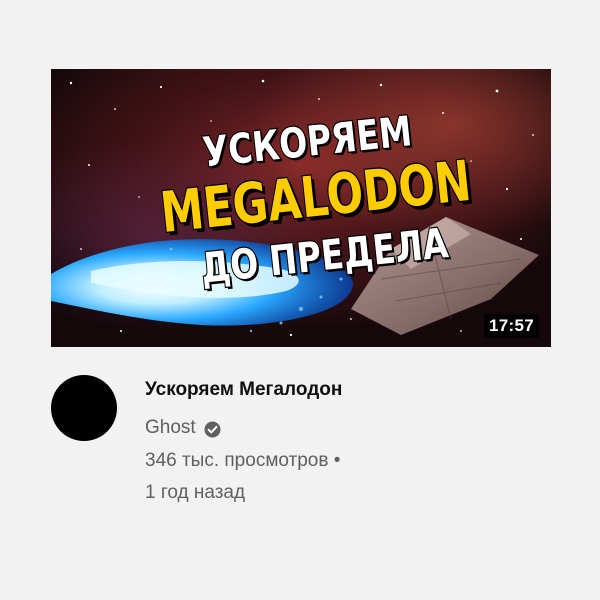 Image resolution: width=600 pixels, height=600 pixels. What do you see at coordinates (348, 477) in the screenshot?
I see `video-stats: 346 тыс. просмотров • 1 год назад` at bounding box center [348, 477].